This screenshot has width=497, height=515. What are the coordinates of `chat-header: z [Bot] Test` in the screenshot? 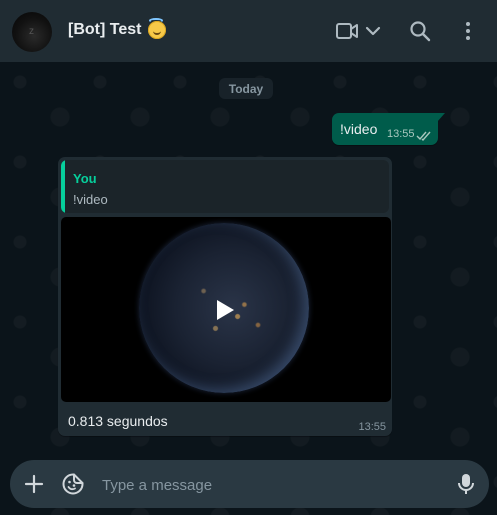 It's located at (248, 31).